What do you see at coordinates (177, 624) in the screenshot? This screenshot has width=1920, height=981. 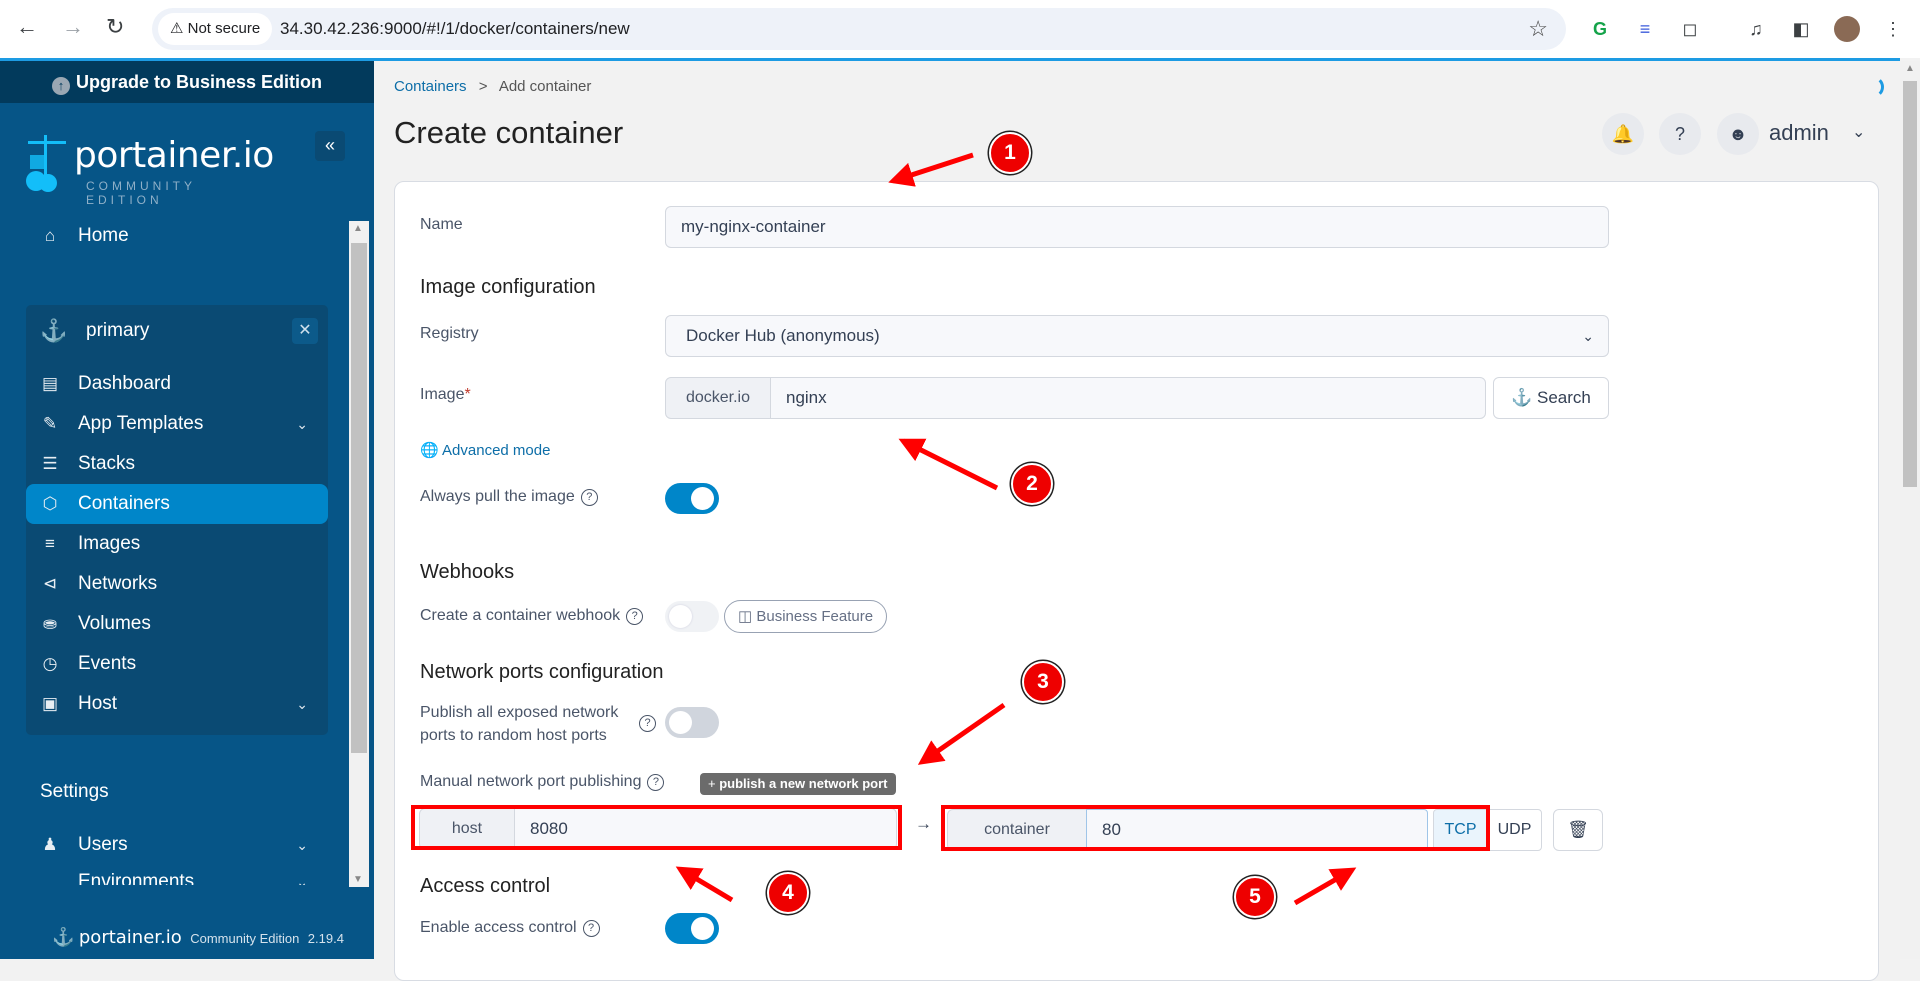 I see `sidebar-item-volumes: ⛂ Volumes` at bounding box center [177, 624].